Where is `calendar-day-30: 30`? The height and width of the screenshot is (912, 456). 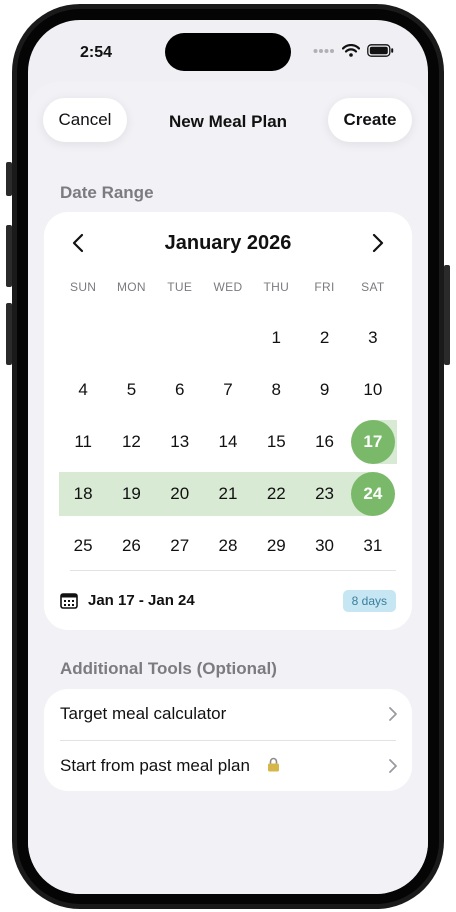
calendar-day-30: 30 is located at coordinates (325, 546).